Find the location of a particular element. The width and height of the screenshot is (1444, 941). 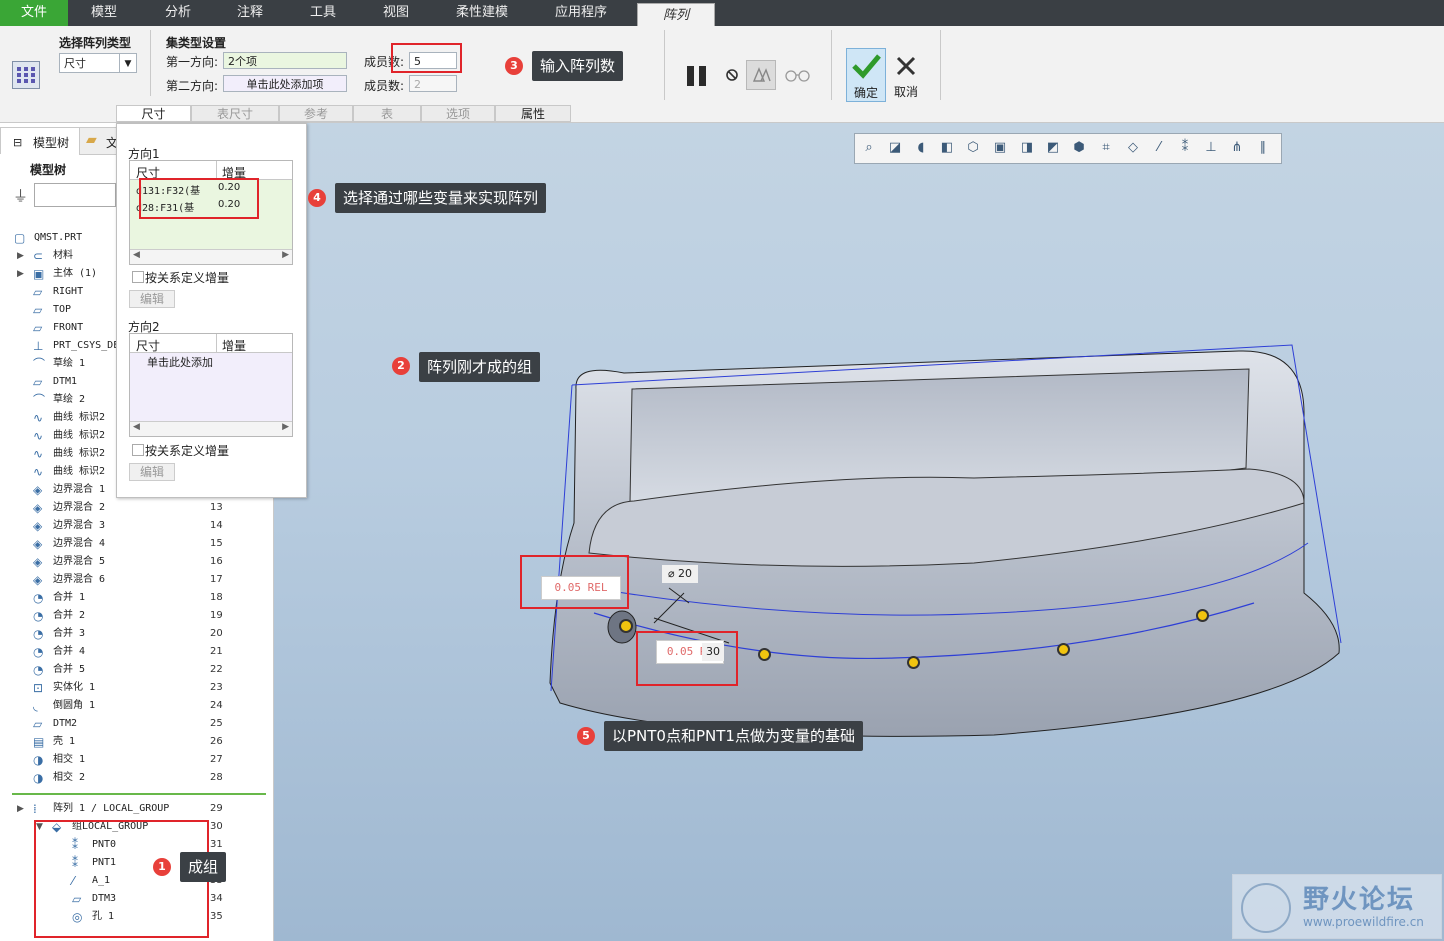

menu-tab-annotate: 注释 is located at coordinates (250, 13).